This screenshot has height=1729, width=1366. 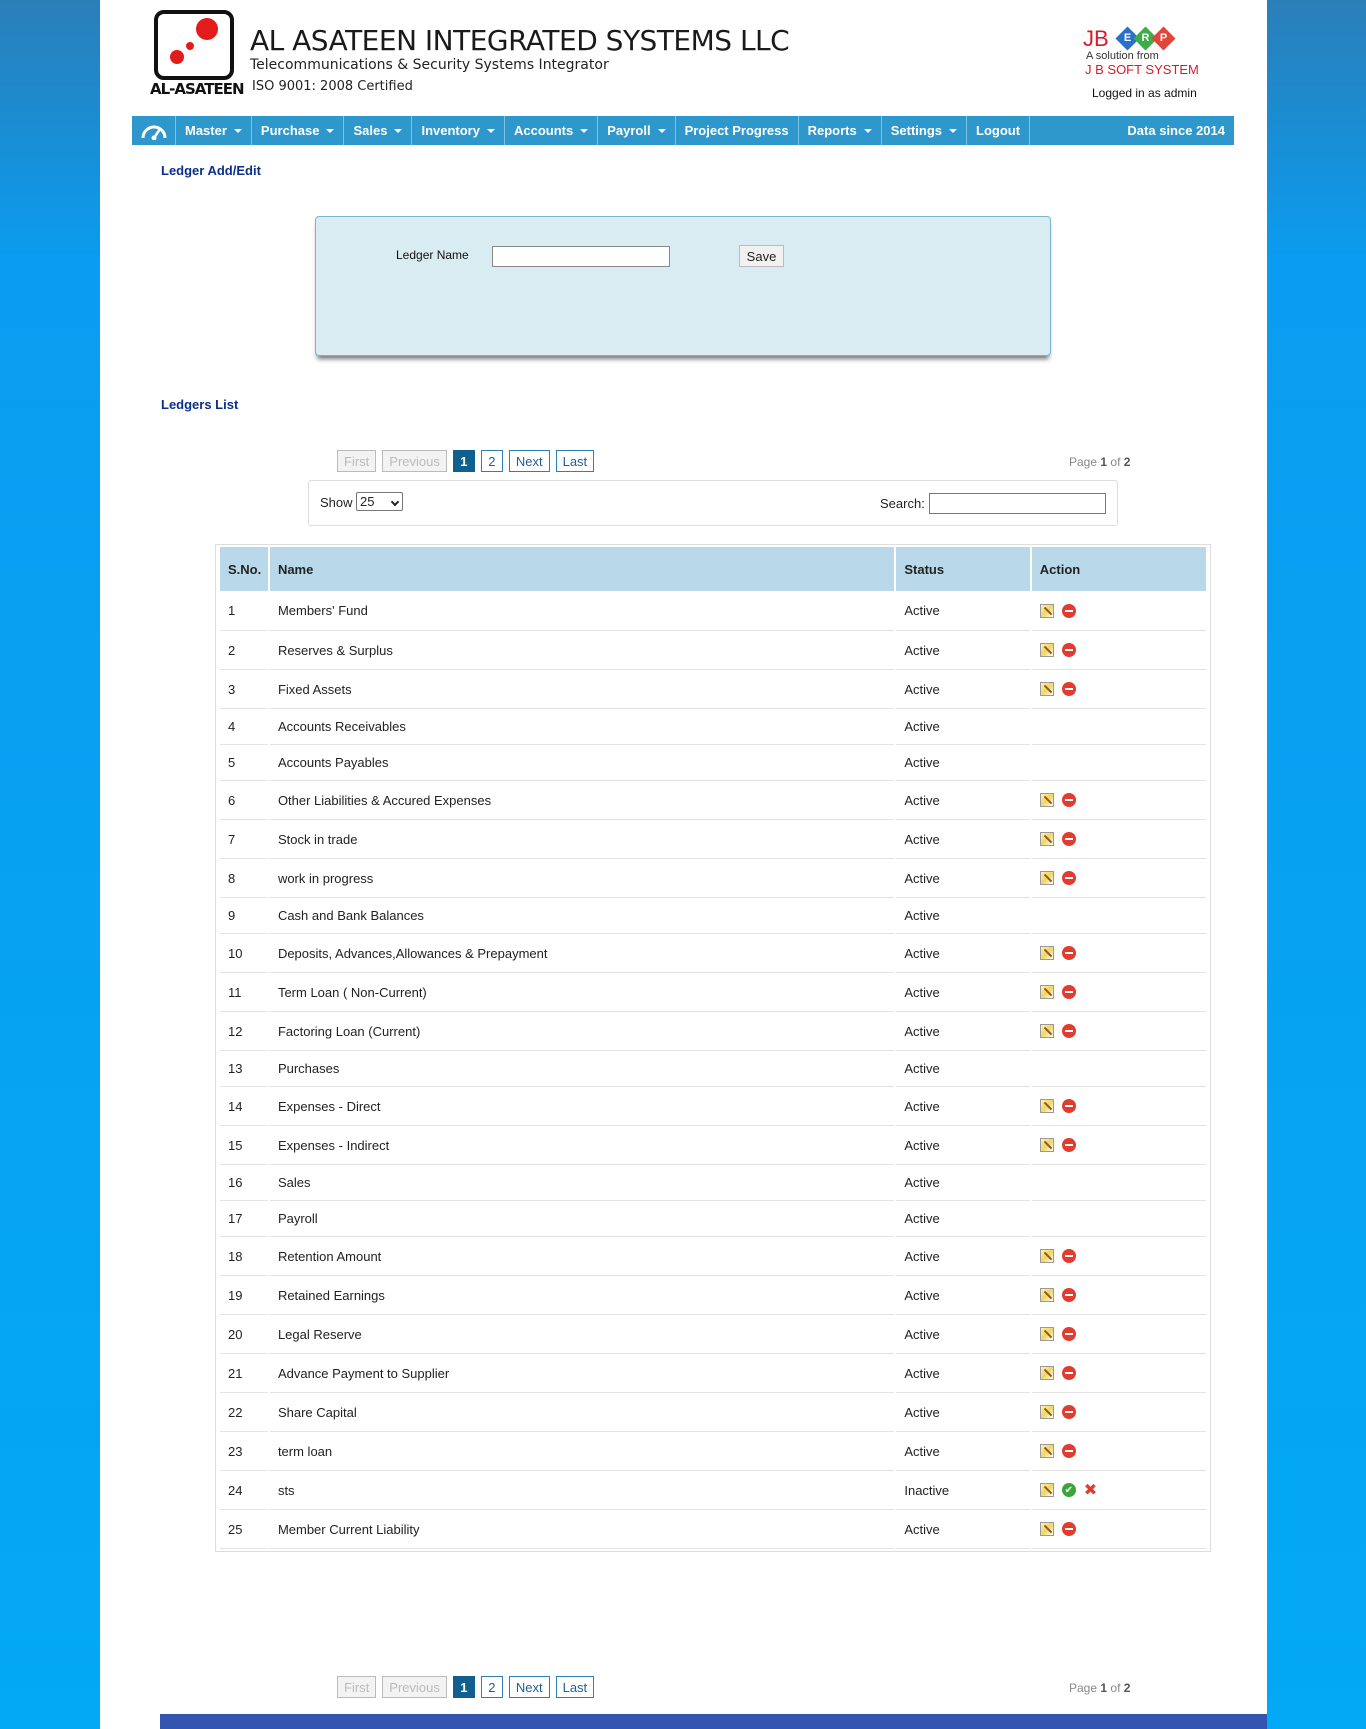 What do you see at coordinates (582, 689) in the screenshot?
I see `cell-name: Fixed Assets` at bounding box center [582, 689].